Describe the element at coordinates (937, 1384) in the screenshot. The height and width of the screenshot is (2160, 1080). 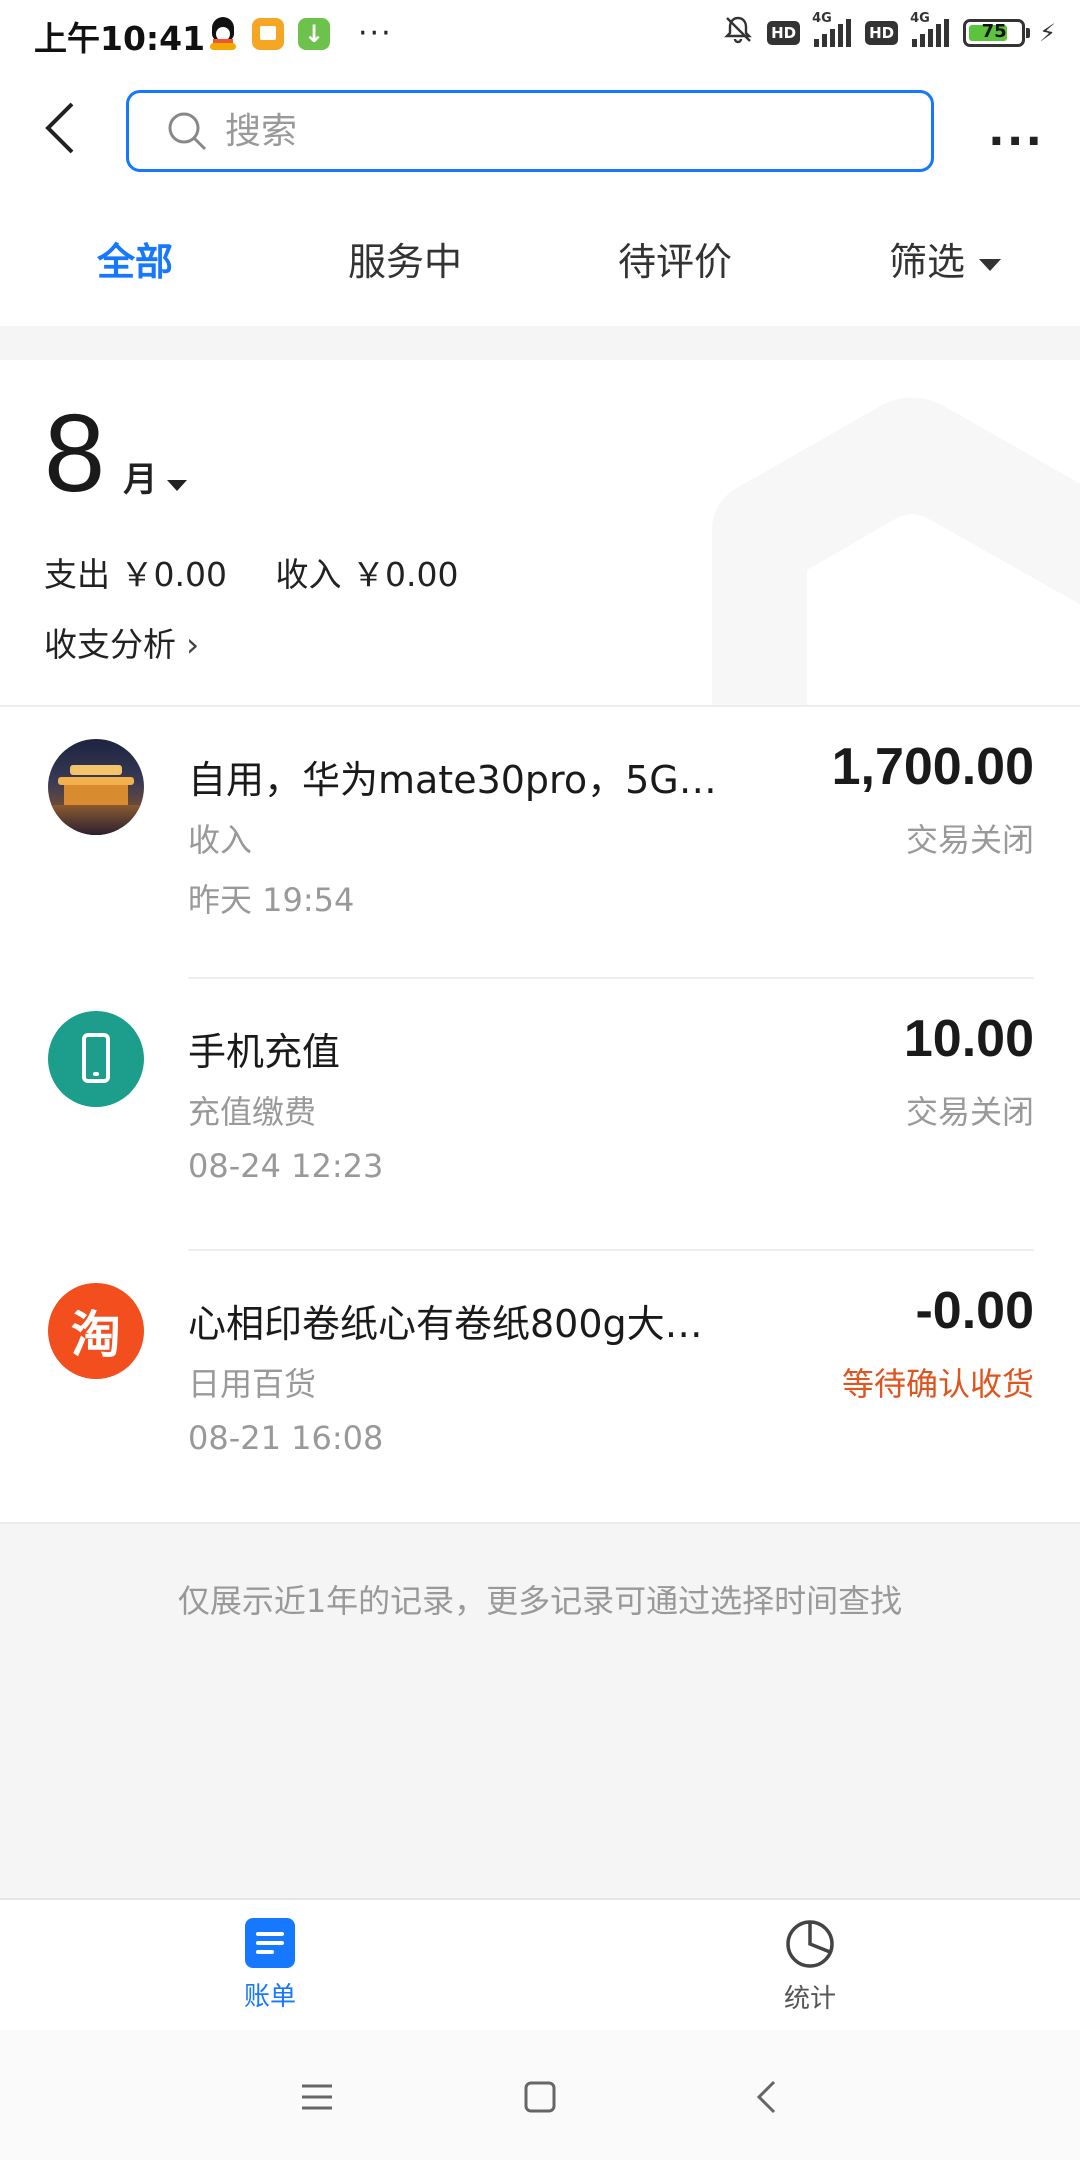
I see `transaction-status: 等待确认收货` at that location.